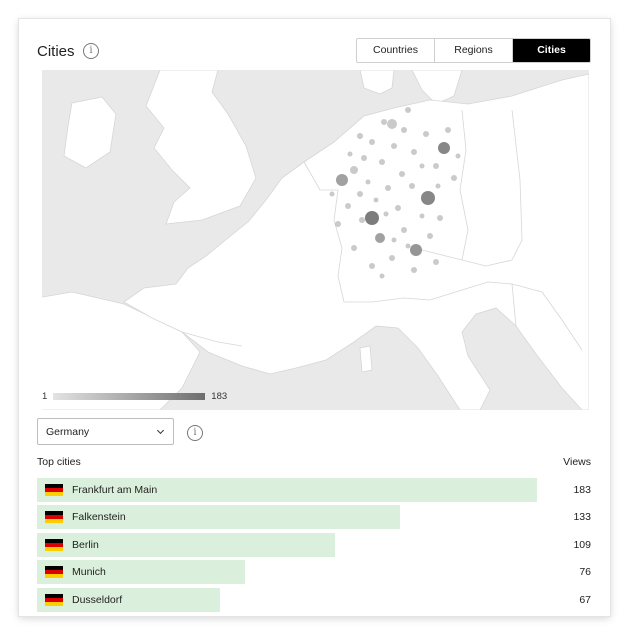  I want to click on view-toggle: Countries Regions Cities, so click(473, 50).